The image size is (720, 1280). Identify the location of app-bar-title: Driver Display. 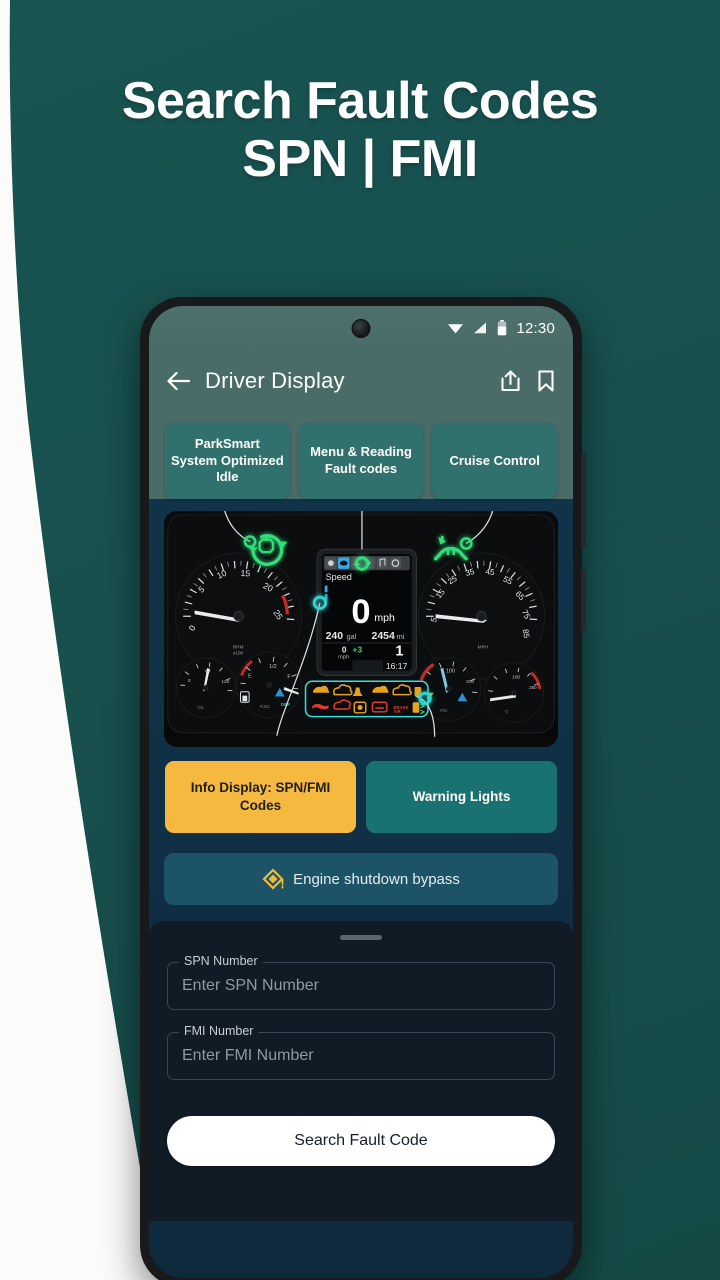
(275, 380).